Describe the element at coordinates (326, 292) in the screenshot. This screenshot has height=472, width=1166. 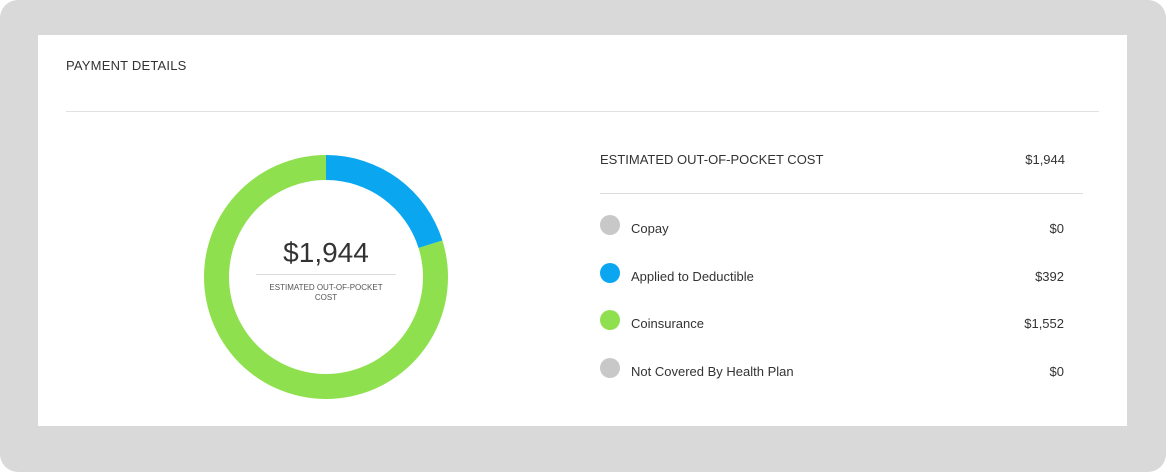
I see `donut-center-caption: ESTIMATED OUT-OF-POCKET COST` at that location.